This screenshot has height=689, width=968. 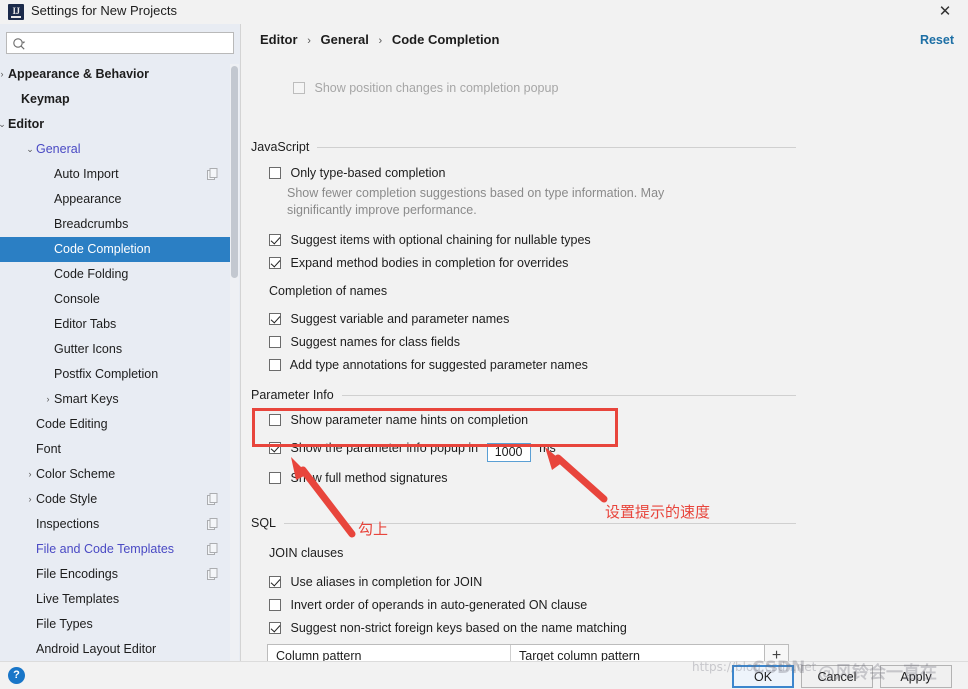 What do you see at coordinates (116, 499) in the screenshot?
I see `sidebar-item-code-style: › Code Style` at bounding box center [116, 499].